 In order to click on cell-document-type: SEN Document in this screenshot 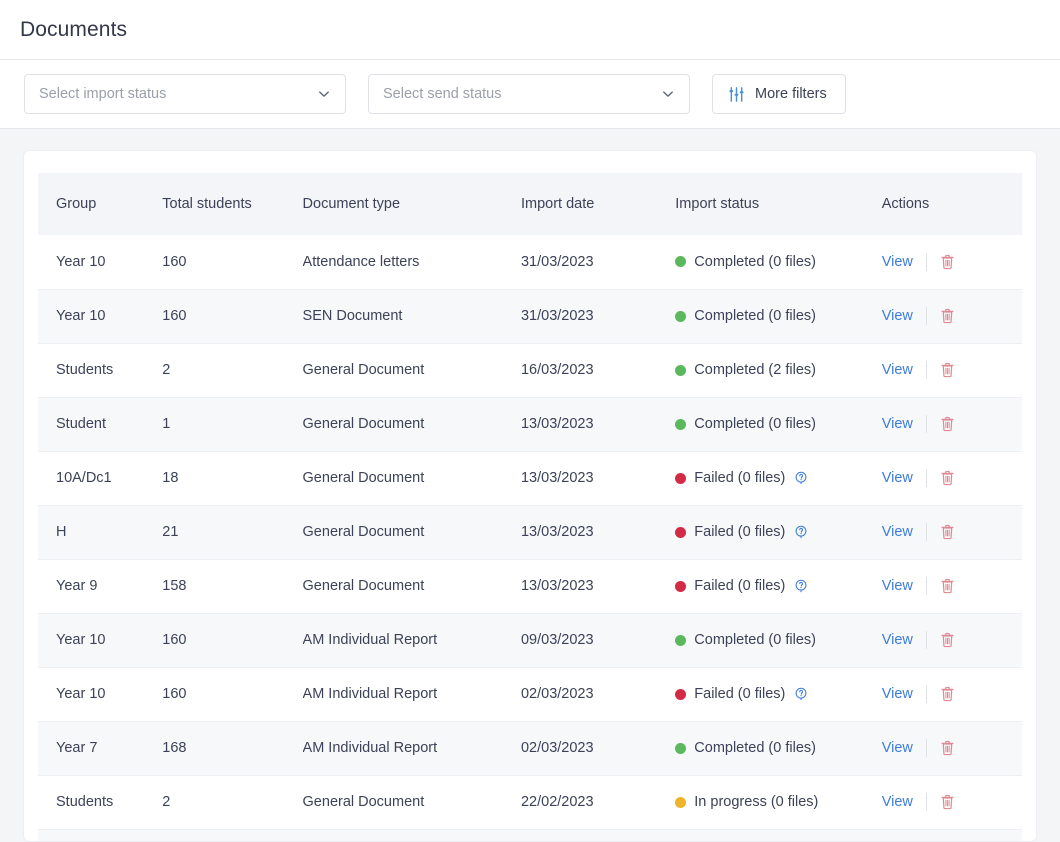, I will do `click(411, 316)`.